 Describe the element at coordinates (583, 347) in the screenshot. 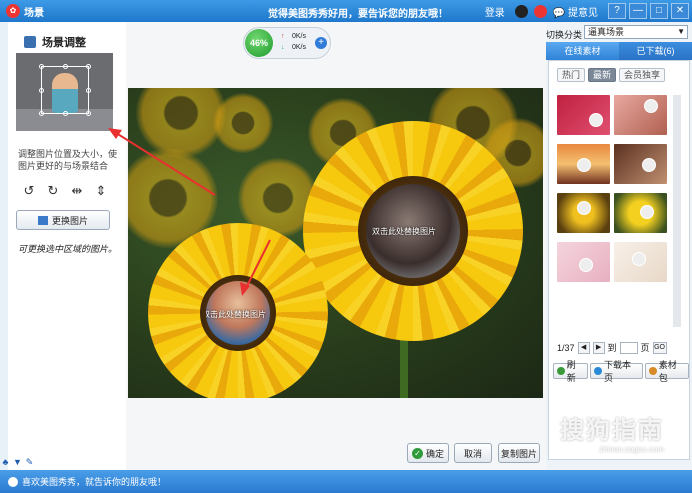

I see `prev-page-button: ◀` at that location.